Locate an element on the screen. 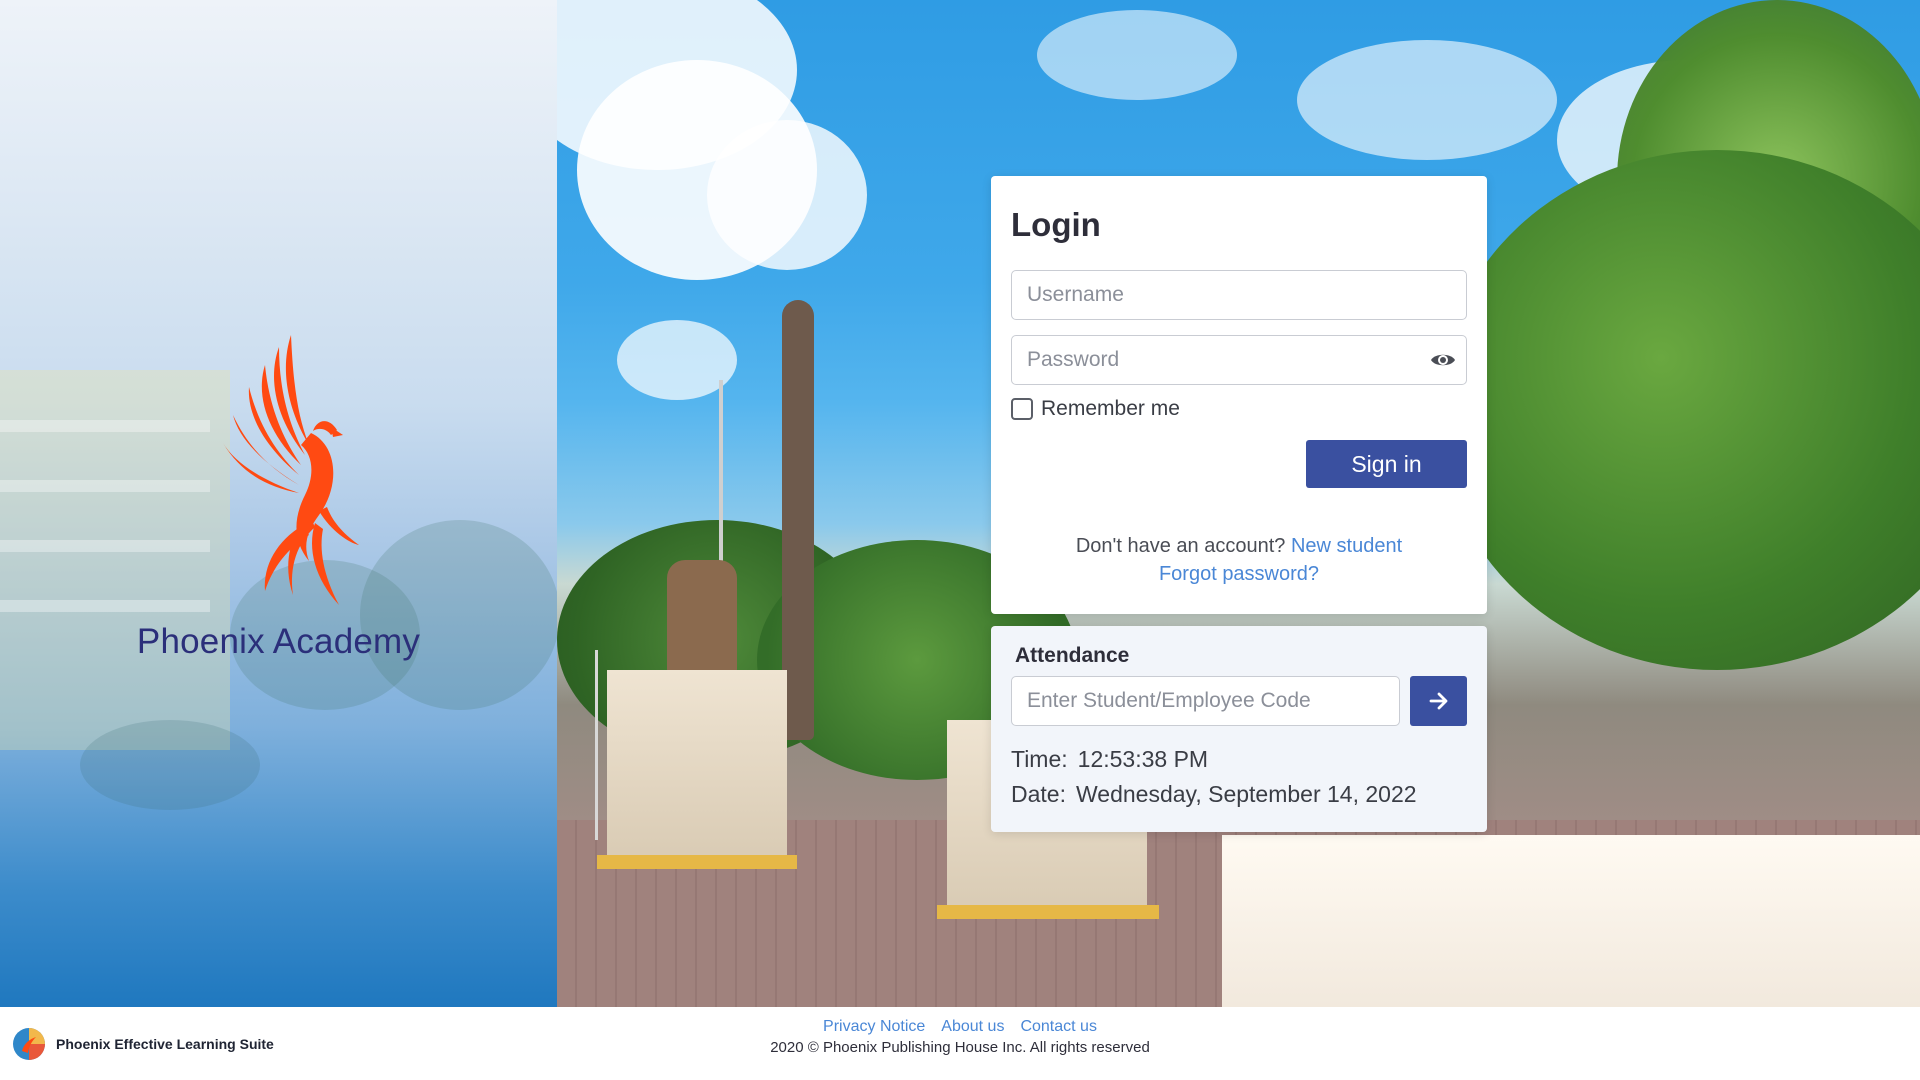  new-account-line: Don't have an account? New student is located at coordinates (1239, 546).